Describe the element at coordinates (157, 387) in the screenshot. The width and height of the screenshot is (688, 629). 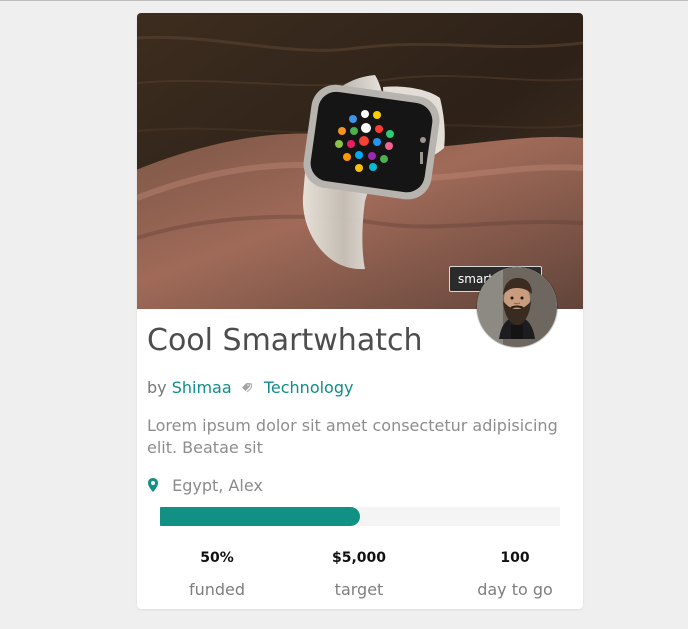
I see `by-label: by` at that location.